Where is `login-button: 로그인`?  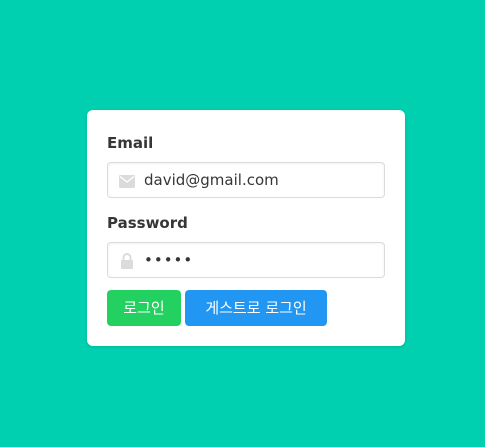 login-button: 로그인 is located at coordinates (144, 308).